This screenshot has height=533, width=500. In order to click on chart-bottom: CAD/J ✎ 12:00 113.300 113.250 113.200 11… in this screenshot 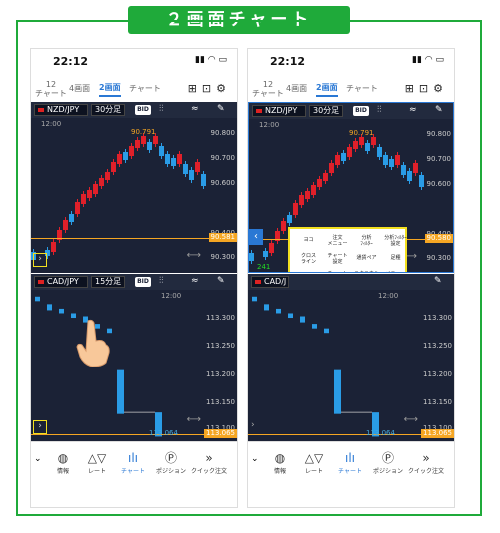, I will do `click(351, 357)`.